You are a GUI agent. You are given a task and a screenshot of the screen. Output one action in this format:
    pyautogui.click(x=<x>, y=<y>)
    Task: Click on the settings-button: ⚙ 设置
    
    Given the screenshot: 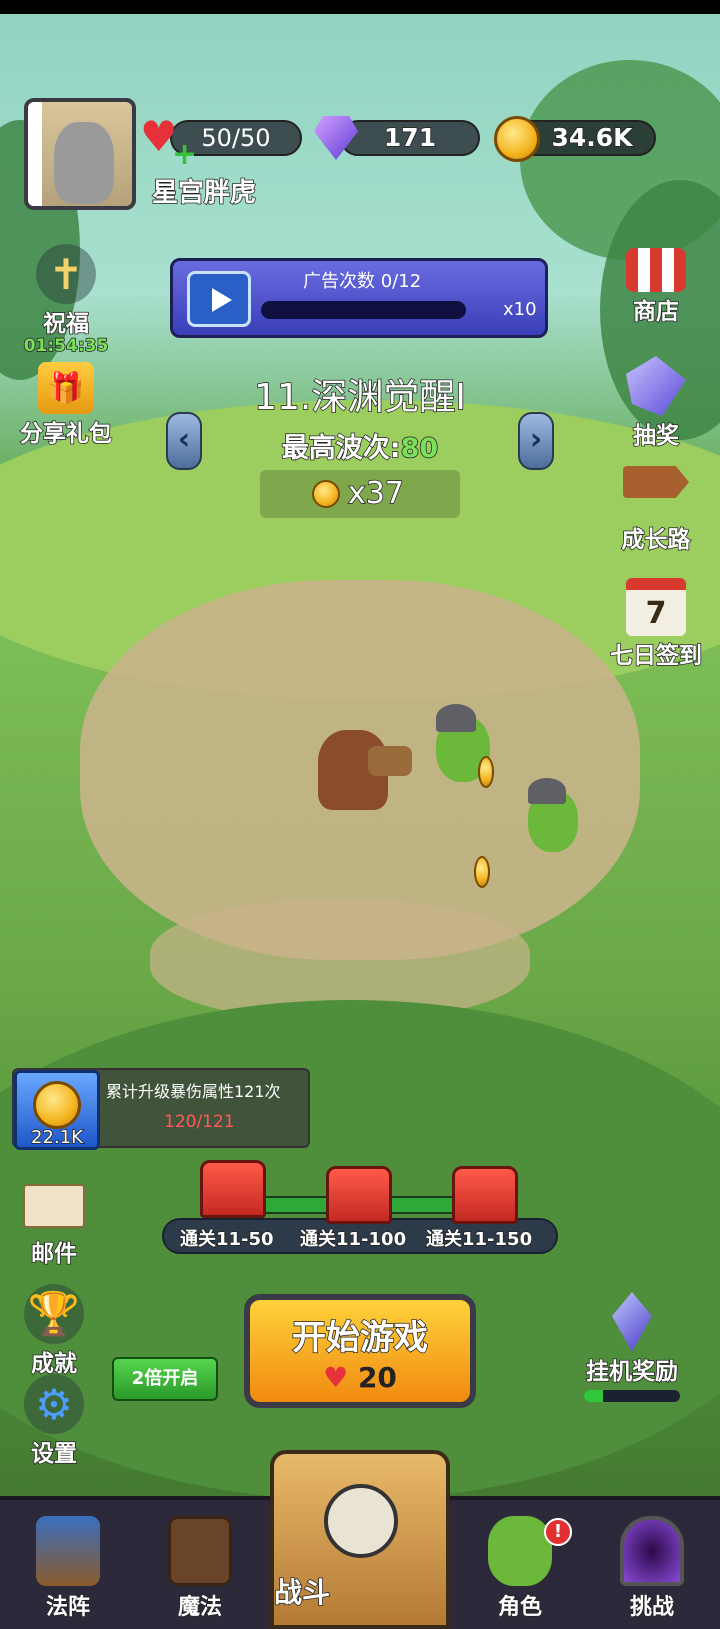 What is the action you would take?
    pyautogui.click(x=54, y=1421)
    